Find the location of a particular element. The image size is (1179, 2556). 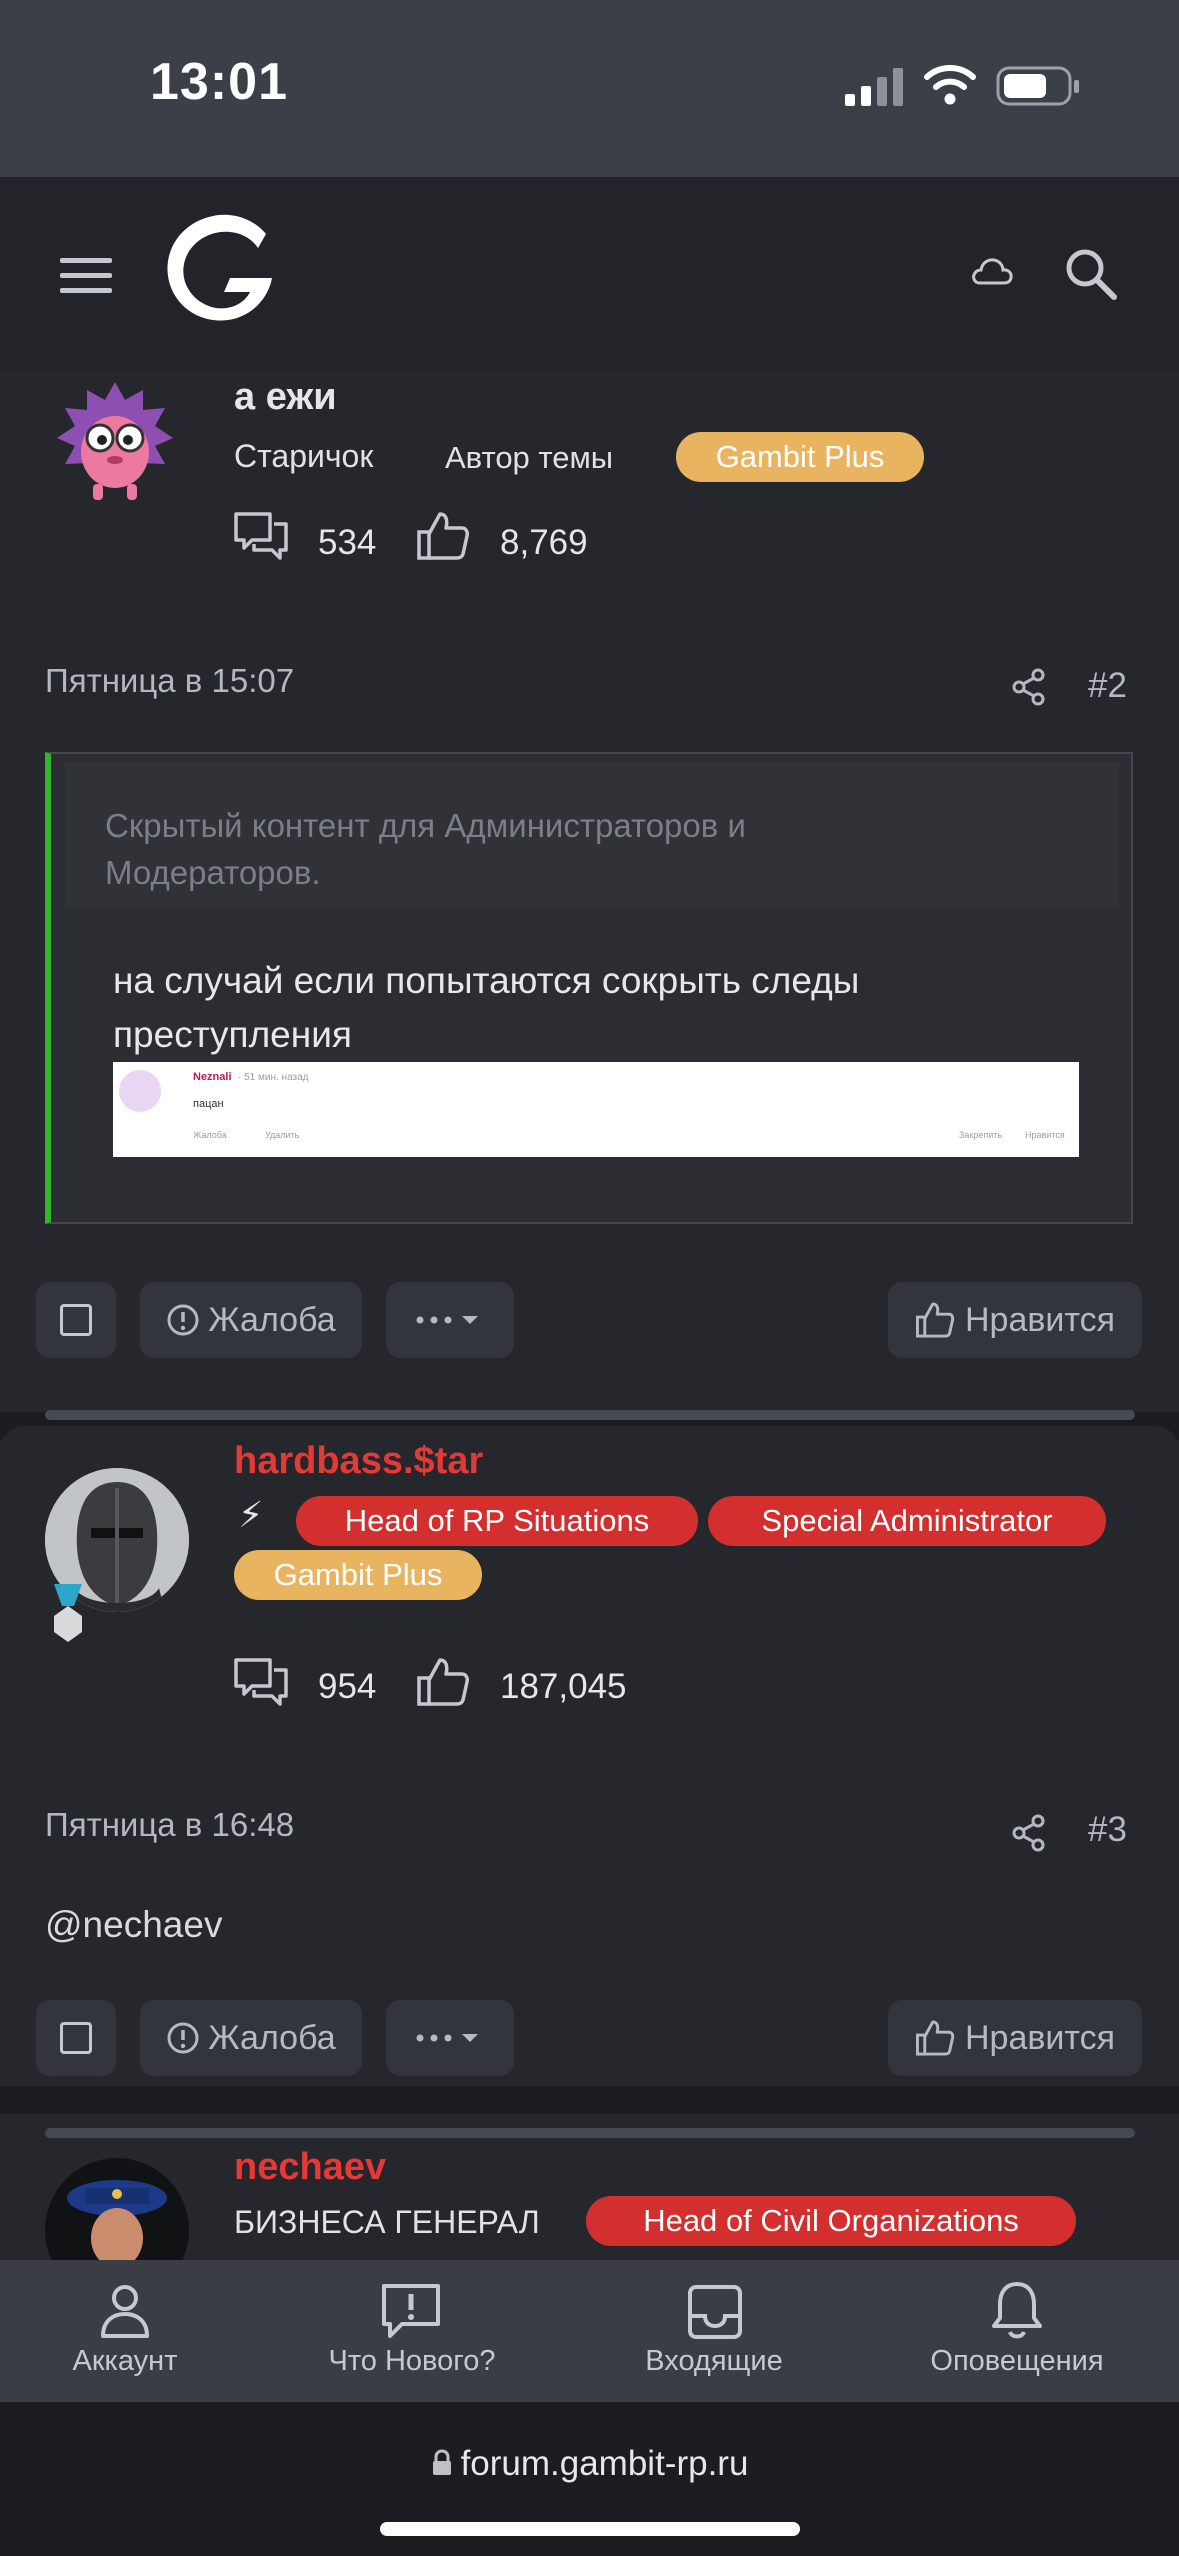

screenshot-text: пацан is located at coordinates (208, 1104).